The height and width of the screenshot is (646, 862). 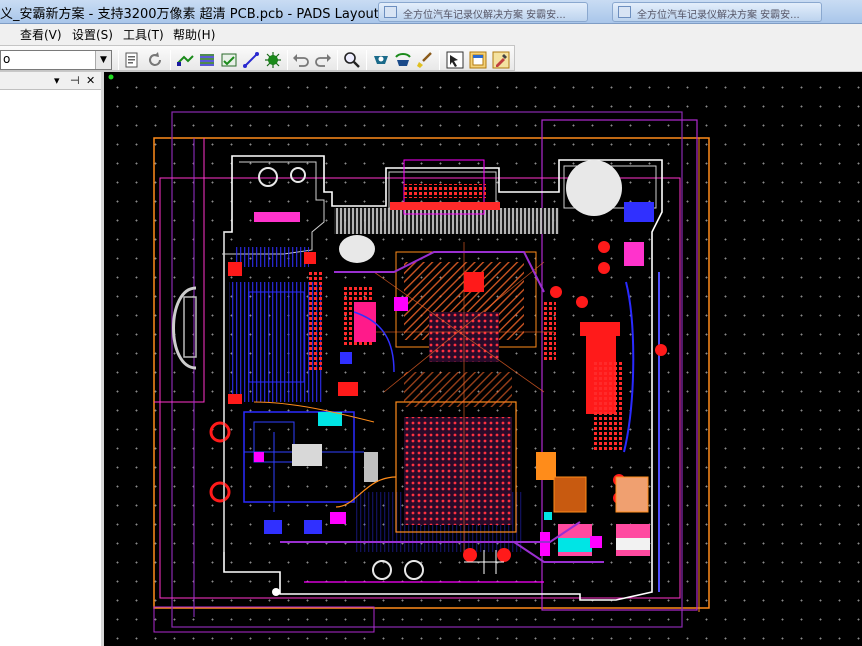 I want to click on project-explorer-panel: ▾ ⊣ ✕, so click(x=52, y=359).